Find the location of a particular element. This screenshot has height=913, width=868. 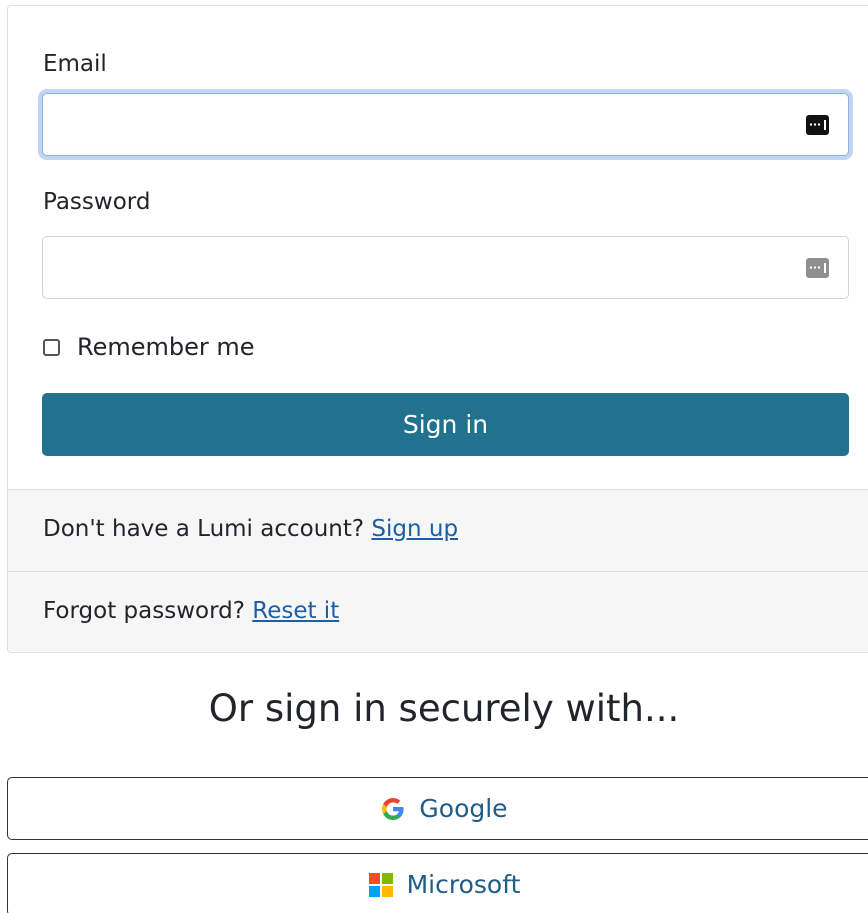

signup-text: Don't have a Lumi account? Sign up is located at coordinates (250, 529).